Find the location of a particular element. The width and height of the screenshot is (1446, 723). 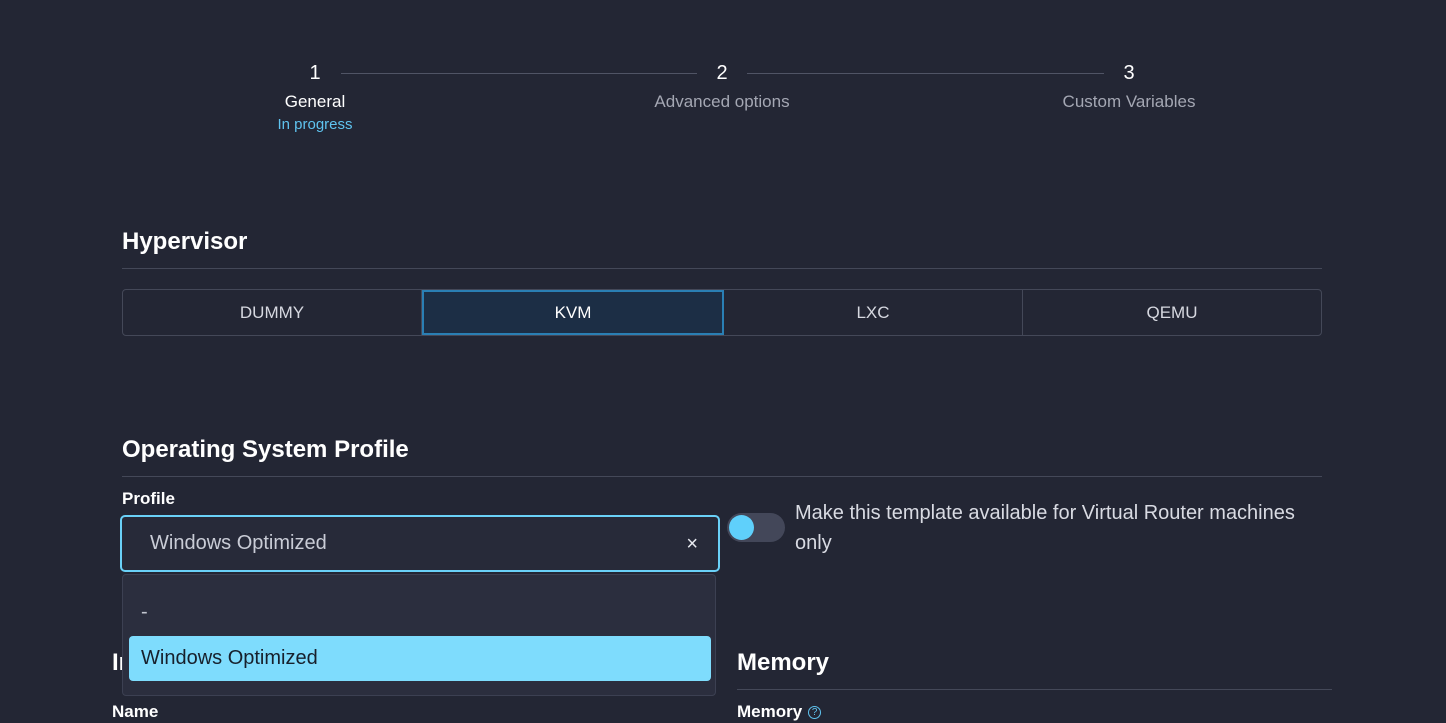

dropdown-option-windows-optimized: Windows Optimized is located at coordinates (420, 658).